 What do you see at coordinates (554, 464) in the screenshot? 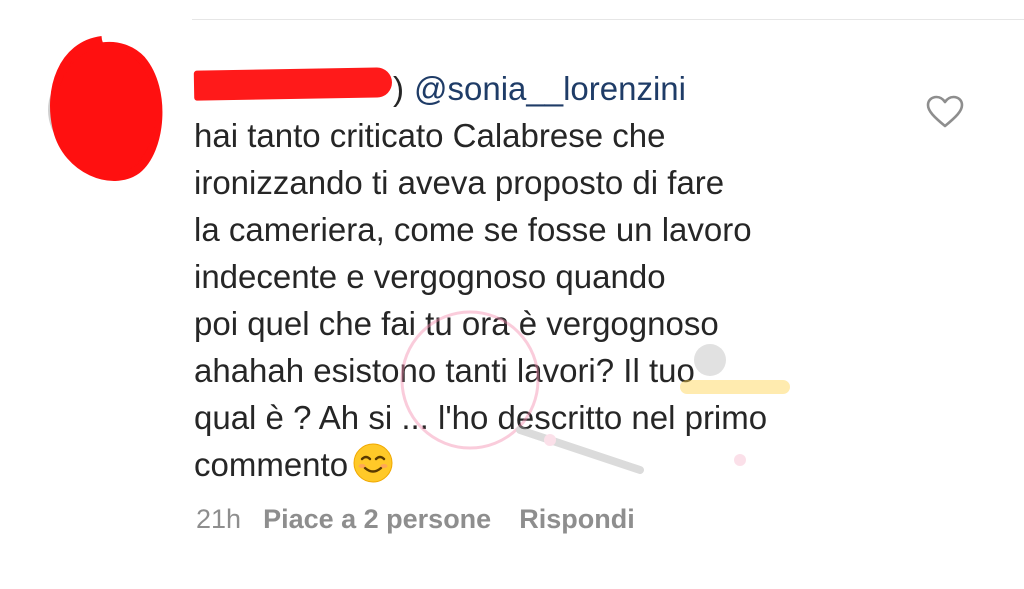
I see `comment-line-last: commento` at bounding box center [554, 464].